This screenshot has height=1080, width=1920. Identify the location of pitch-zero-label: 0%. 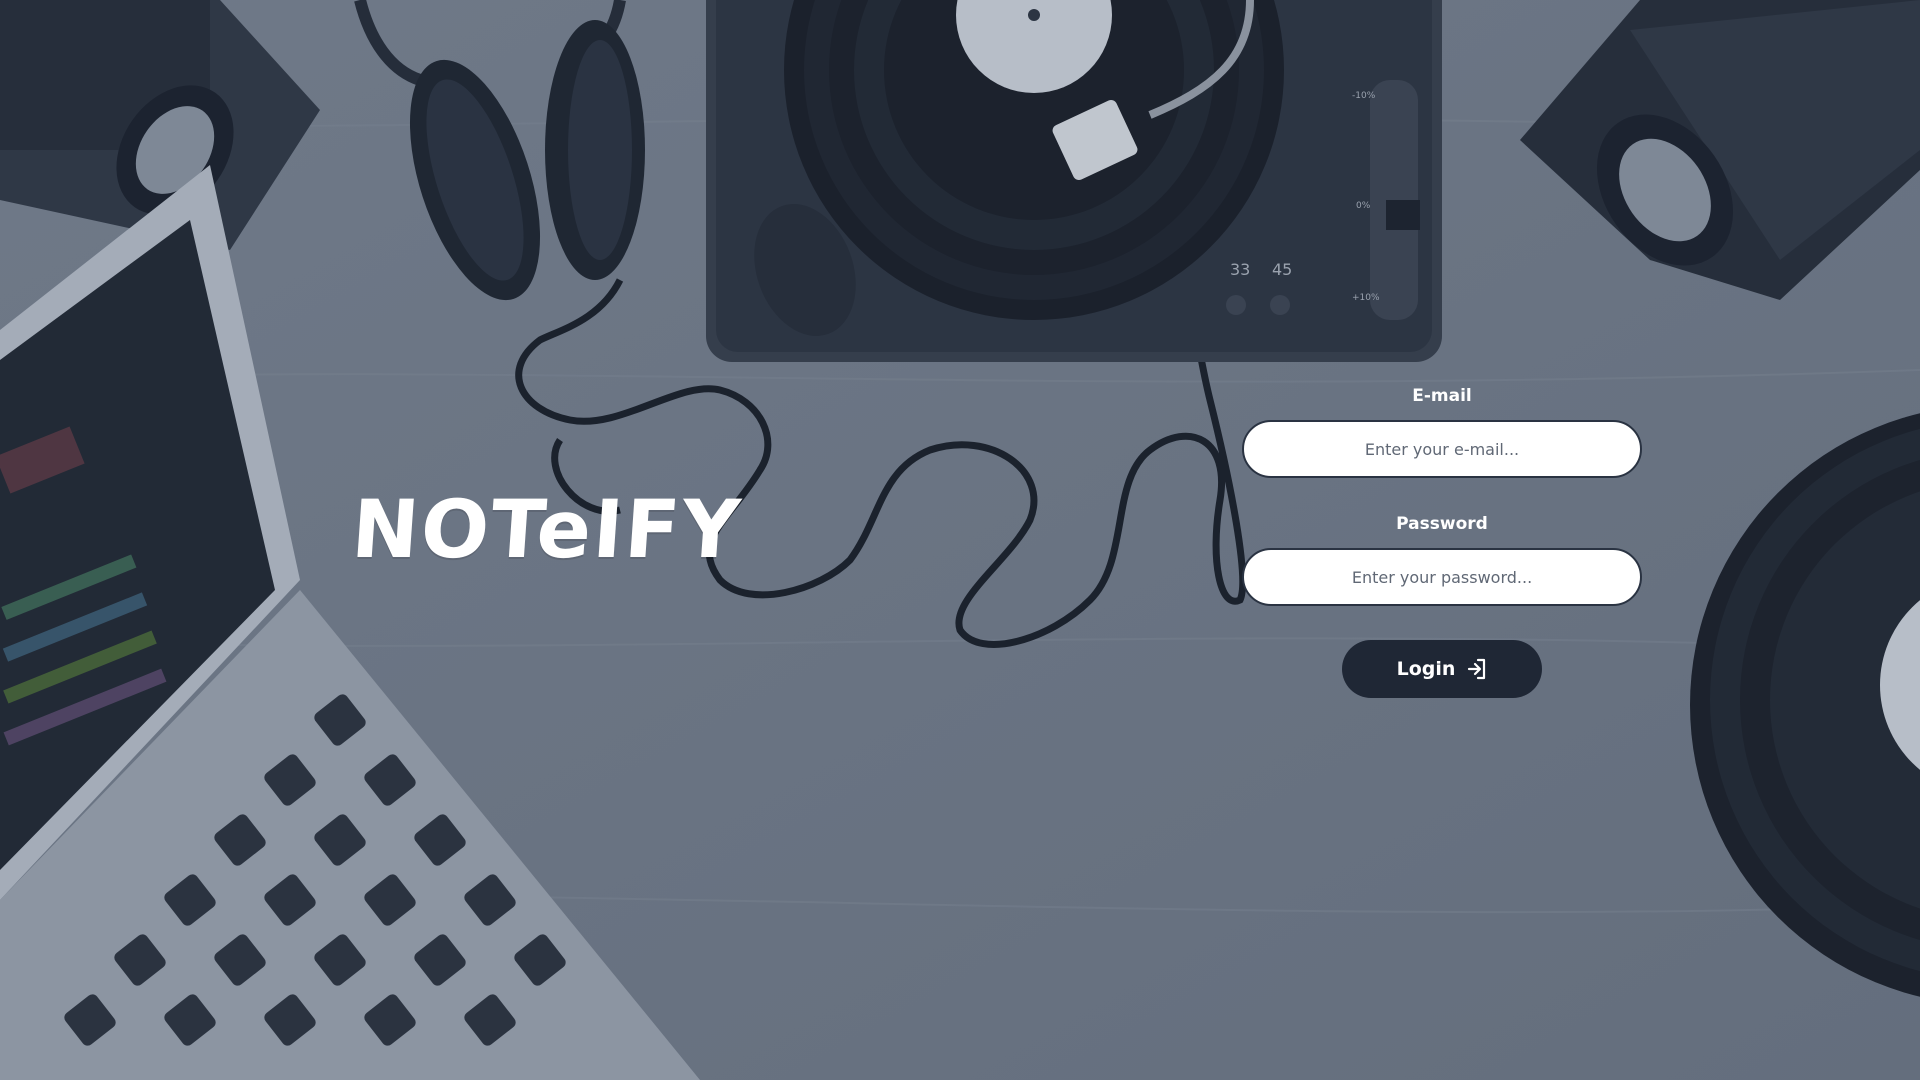
(1363, 206).